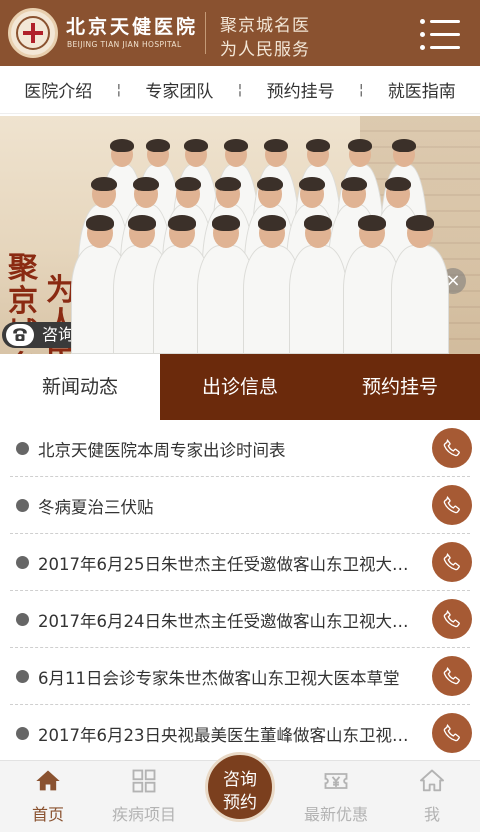  What do you see at coordinates (240, 803) in the screenshot?
I see `consult-label-line2: 预约` at bounding box center [240, 803].